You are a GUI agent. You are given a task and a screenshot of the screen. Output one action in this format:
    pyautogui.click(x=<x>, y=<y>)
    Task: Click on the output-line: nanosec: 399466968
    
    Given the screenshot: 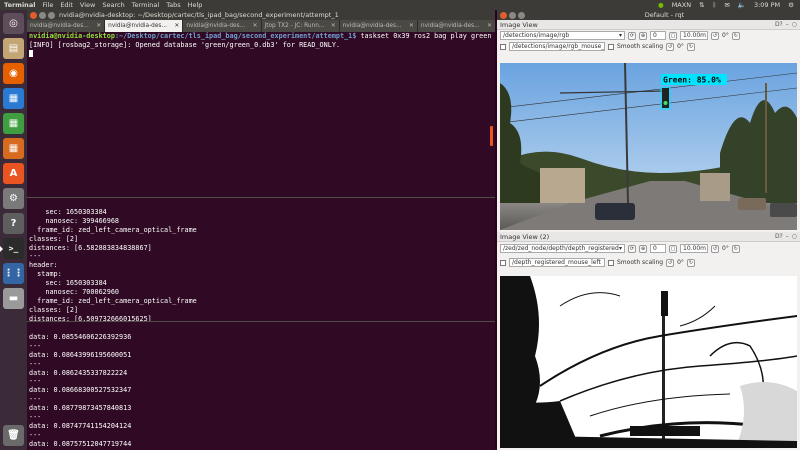 What is the action you would take?
    pyautogui.click(x=74, y=220)
    